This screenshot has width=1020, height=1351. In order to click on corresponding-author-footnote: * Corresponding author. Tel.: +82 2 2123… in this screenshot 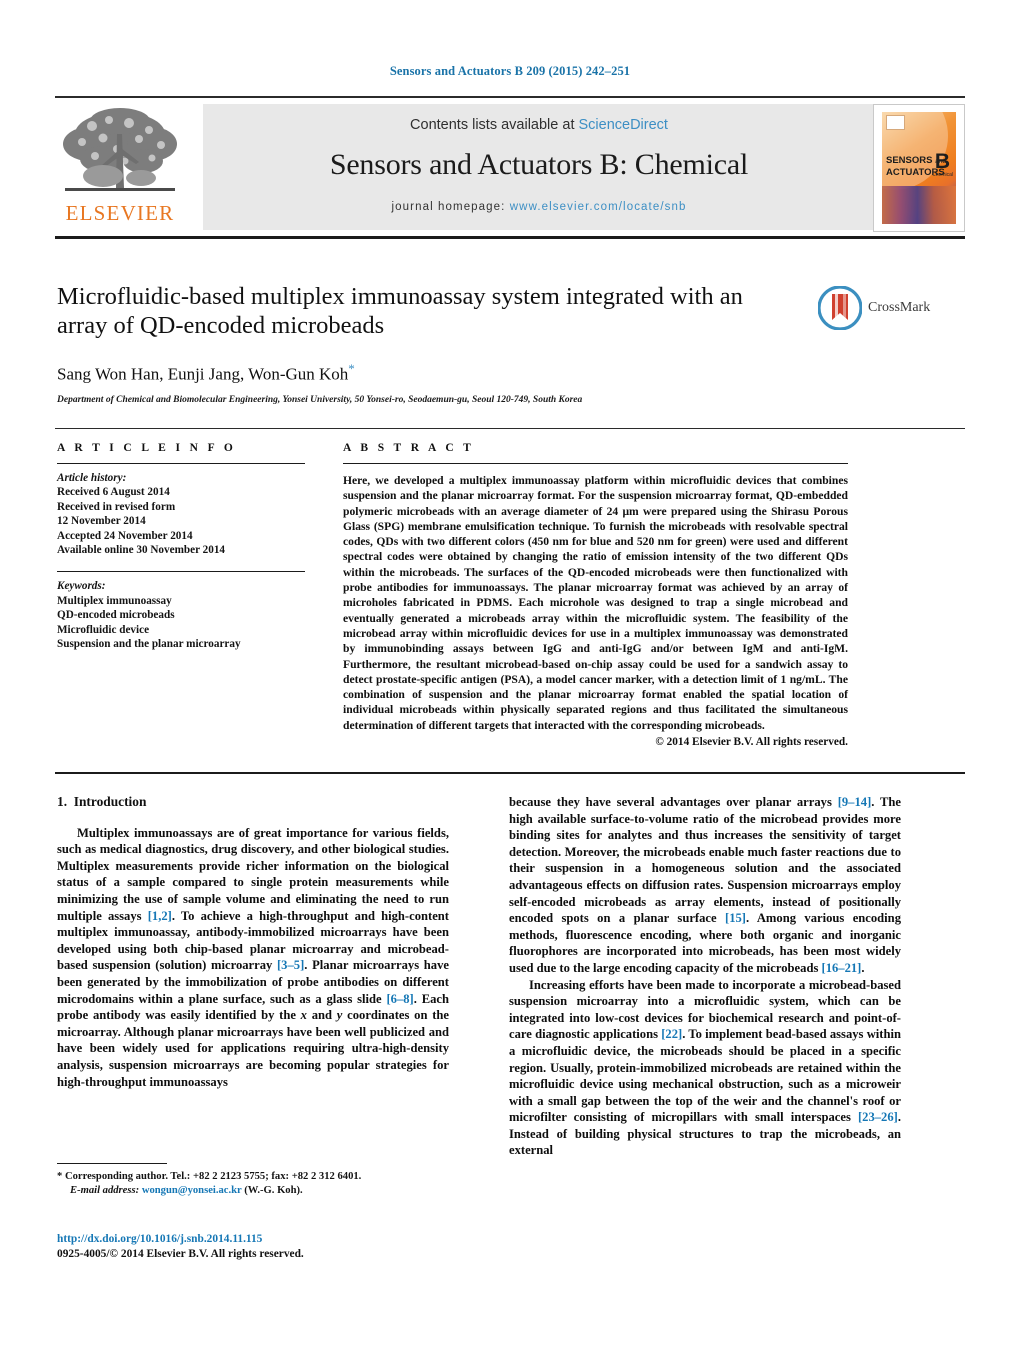, I will do `click(253, 1181)`.